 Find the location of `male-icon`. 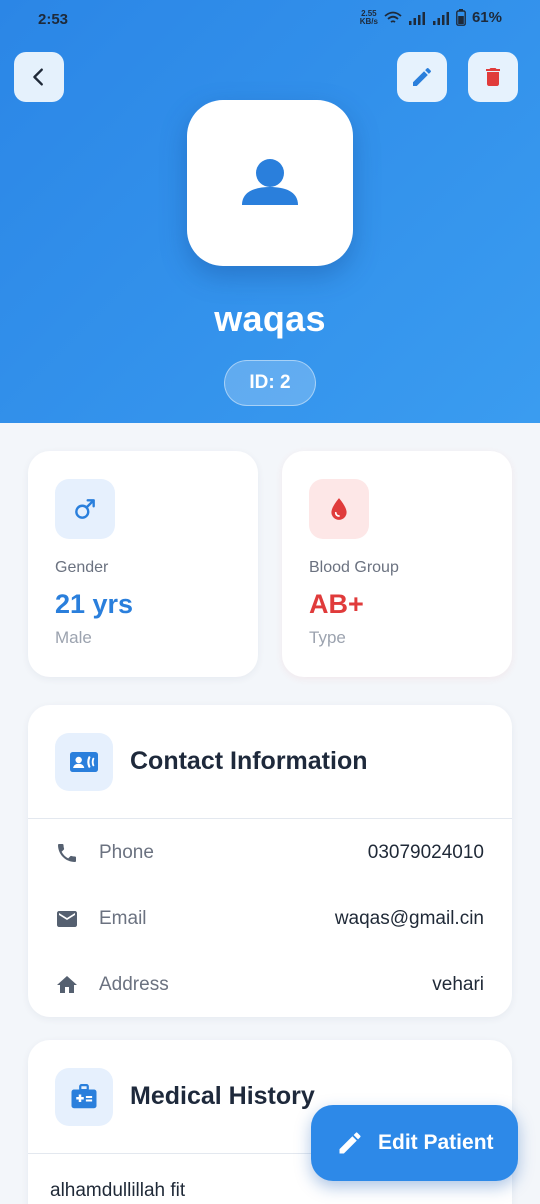

male-icon is located at coordinates (85, 509).